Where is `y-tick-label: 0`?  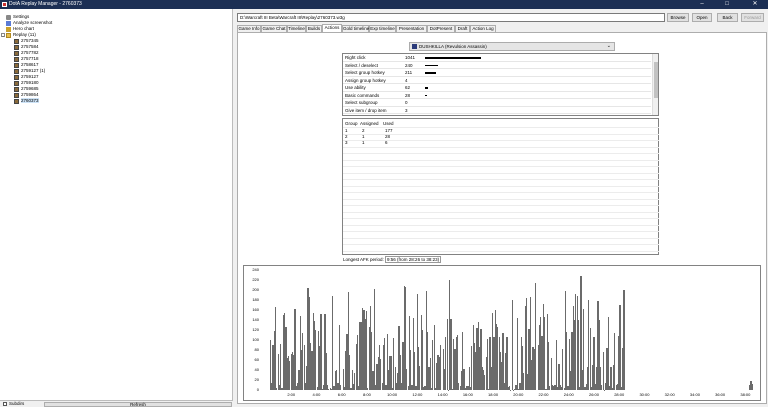 y-tick-label: 0 is located at coordinates (252, 390).